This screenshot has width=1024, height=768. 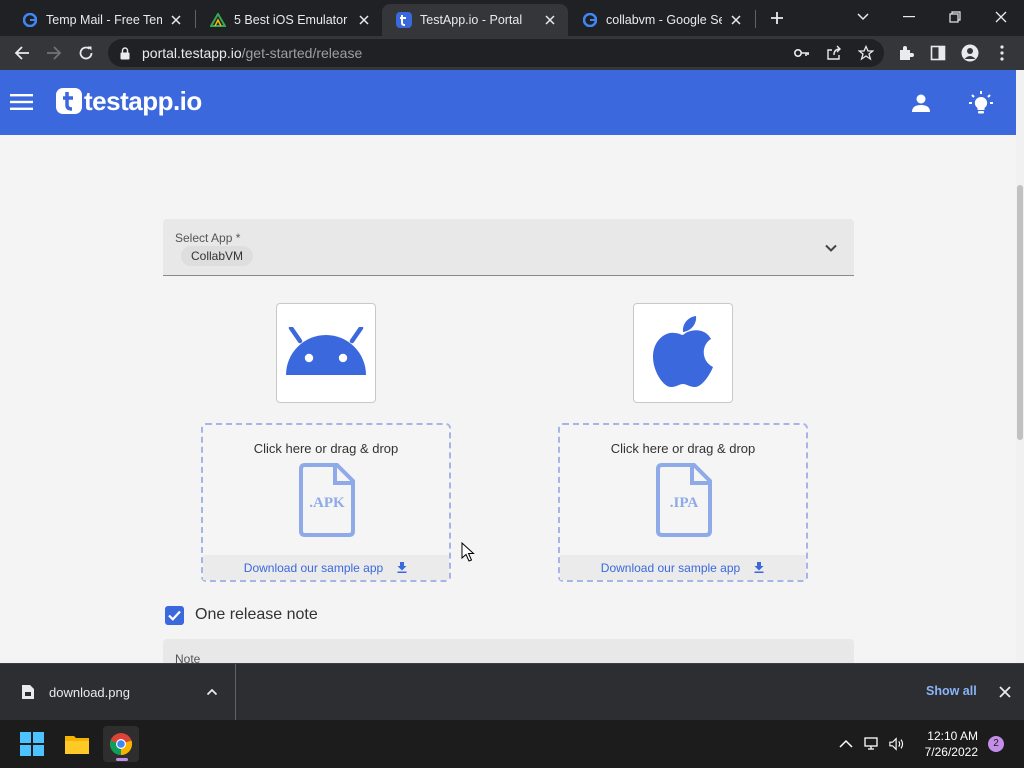 I want to click on tab-testapp-portal: TestApp.io - Portal, so click(x=475, y=20).